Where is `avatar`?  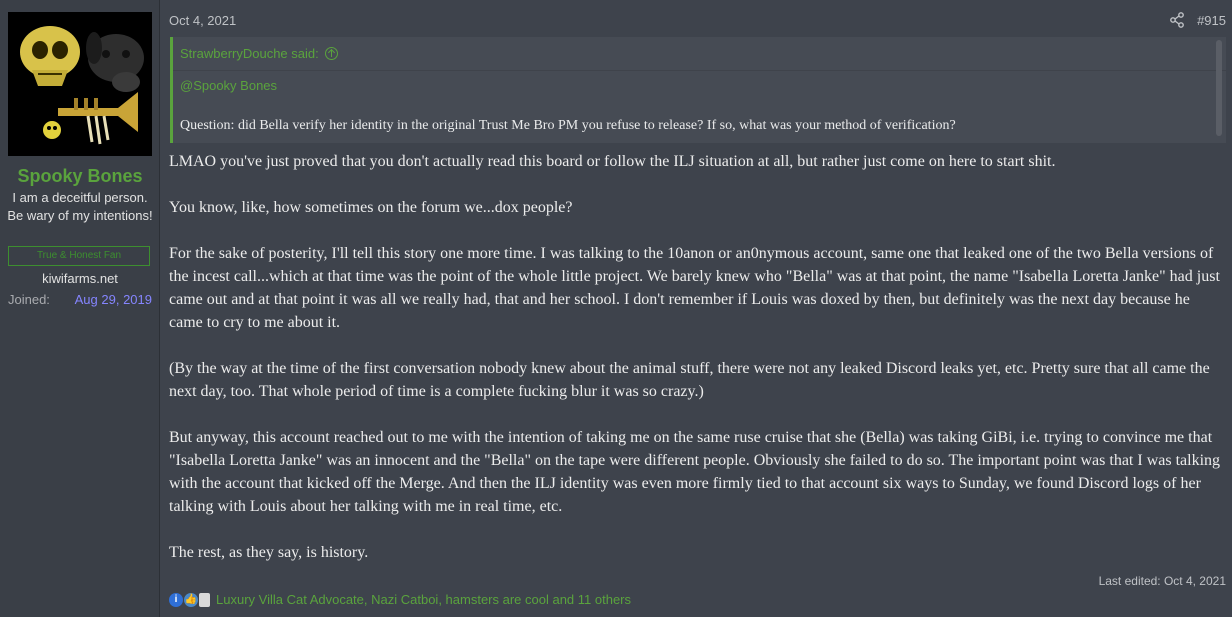 avatar is located at coordinates (80, 84).